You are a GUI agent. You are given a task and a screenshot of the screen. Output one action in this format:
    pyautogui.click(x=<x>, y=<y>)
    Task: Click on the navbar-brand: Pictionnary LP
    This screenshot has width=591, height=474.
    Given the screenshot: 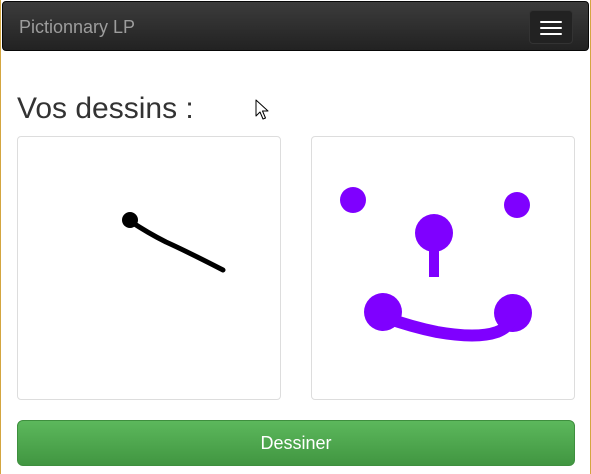 What is the action you would take?
    pyautogui.click(x=77, y=27)
    